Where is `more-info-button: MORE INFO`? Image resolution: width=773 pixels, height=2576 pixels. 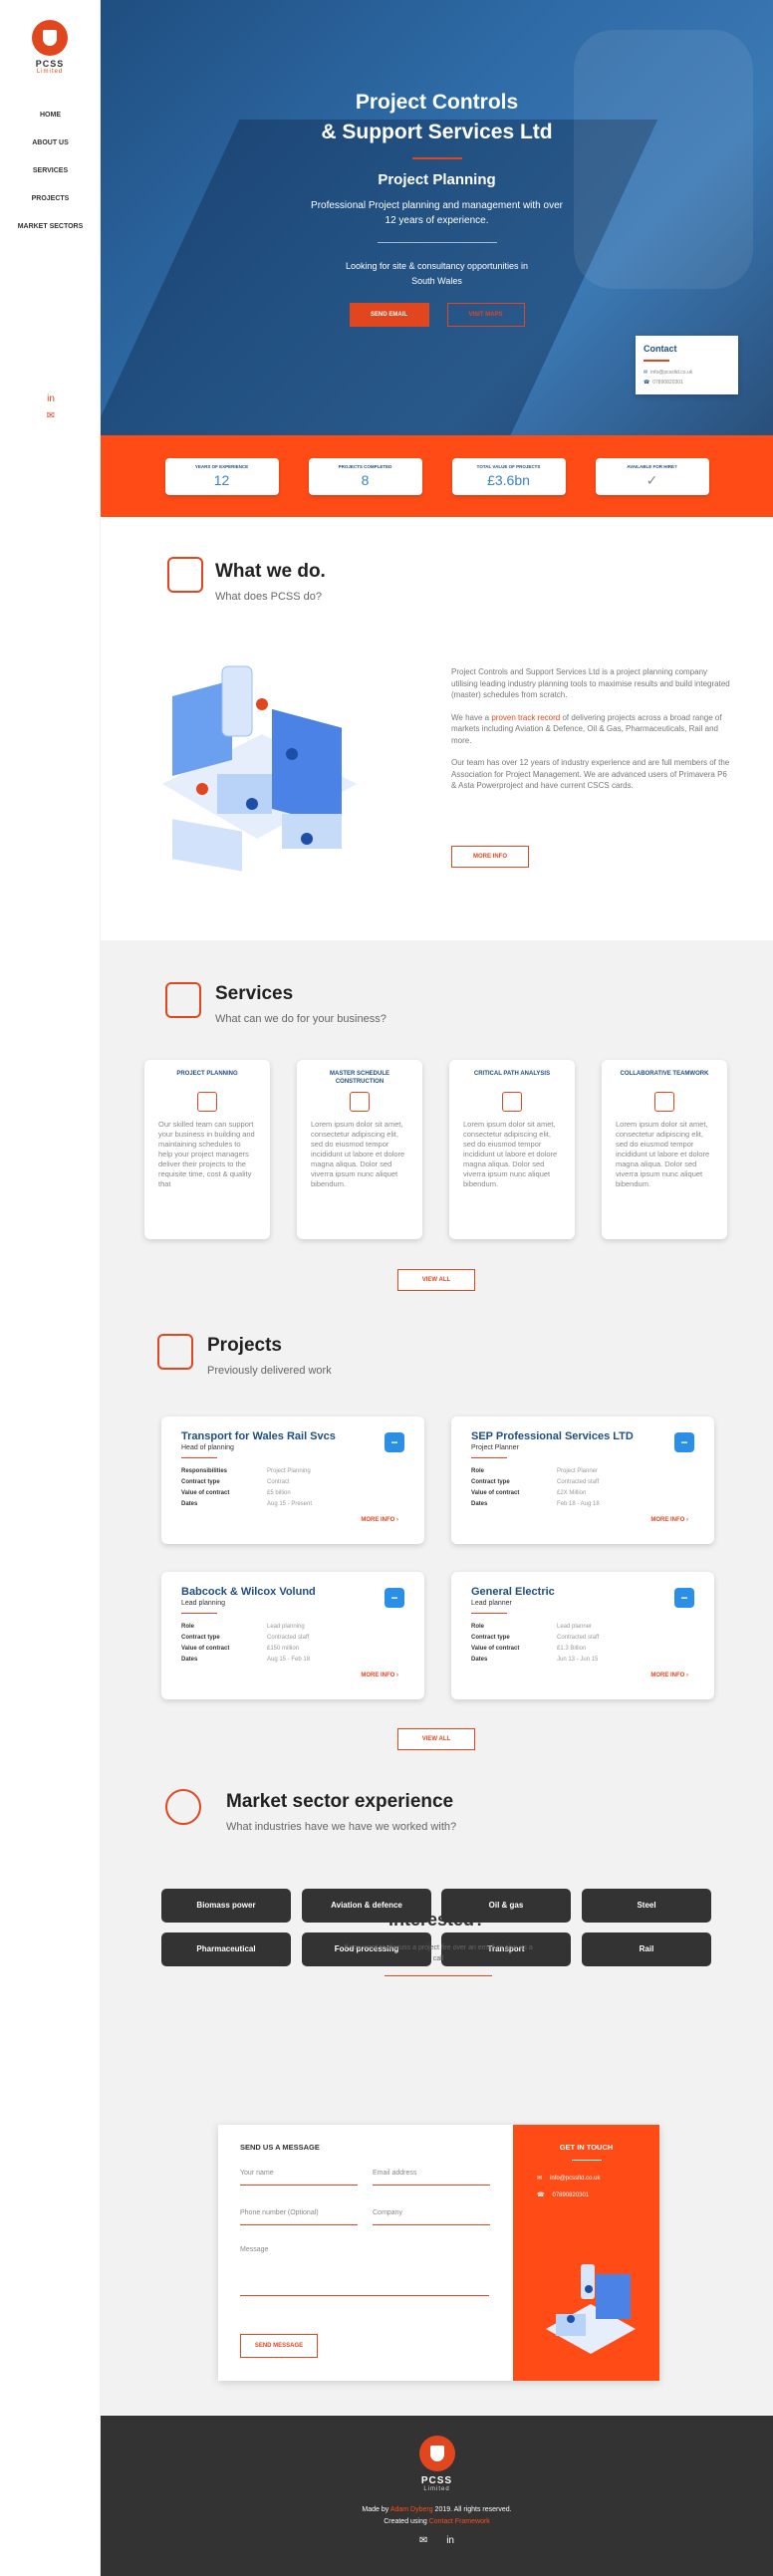 more-info-button: MORE INFO is located at coordinates (490, 857).